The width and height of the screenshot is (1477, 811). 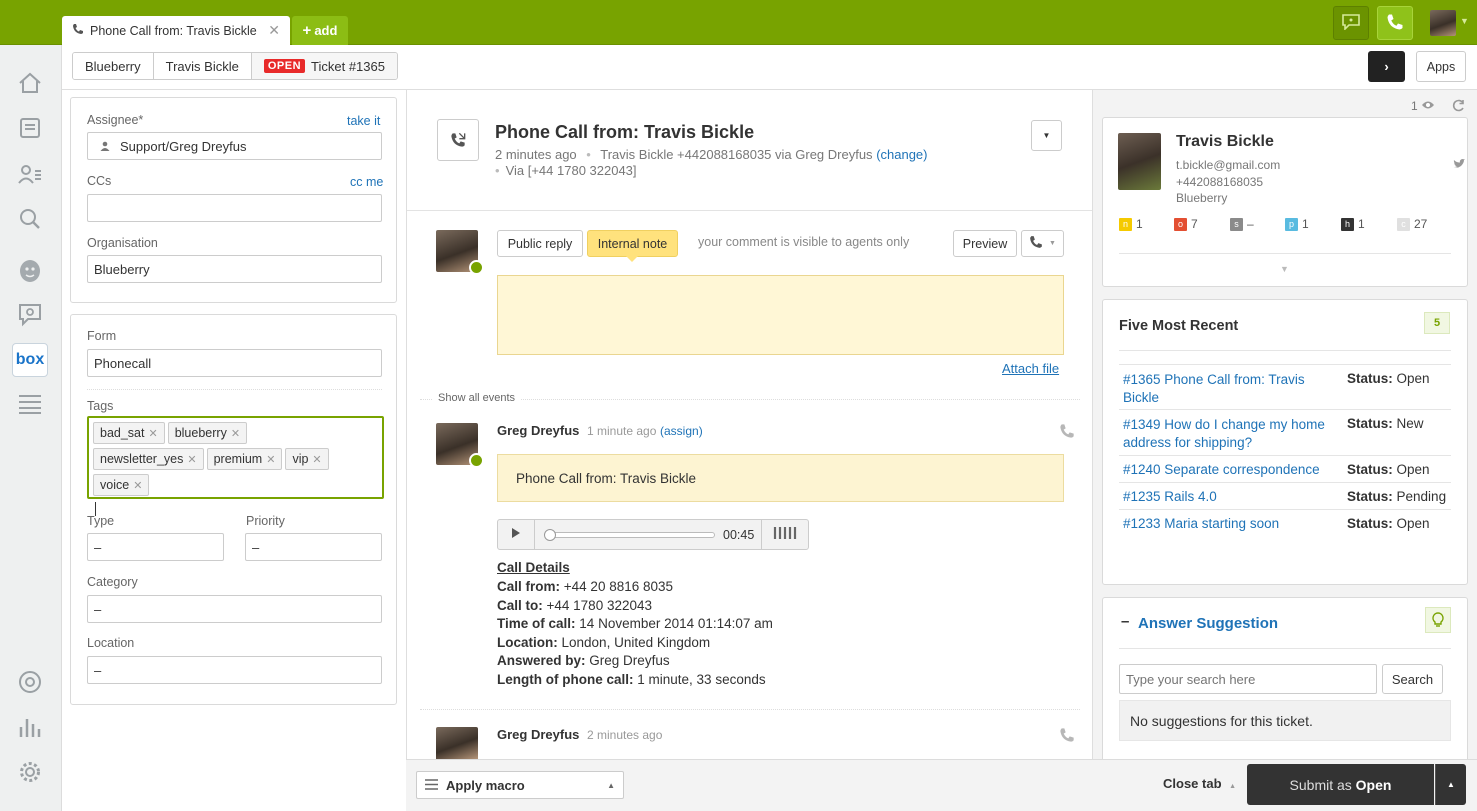 What do you see at coordinates (202, 66) in the screenshot?
I see `breadcrumb-user: Travis Bickle` at bounding box center [202, 66].